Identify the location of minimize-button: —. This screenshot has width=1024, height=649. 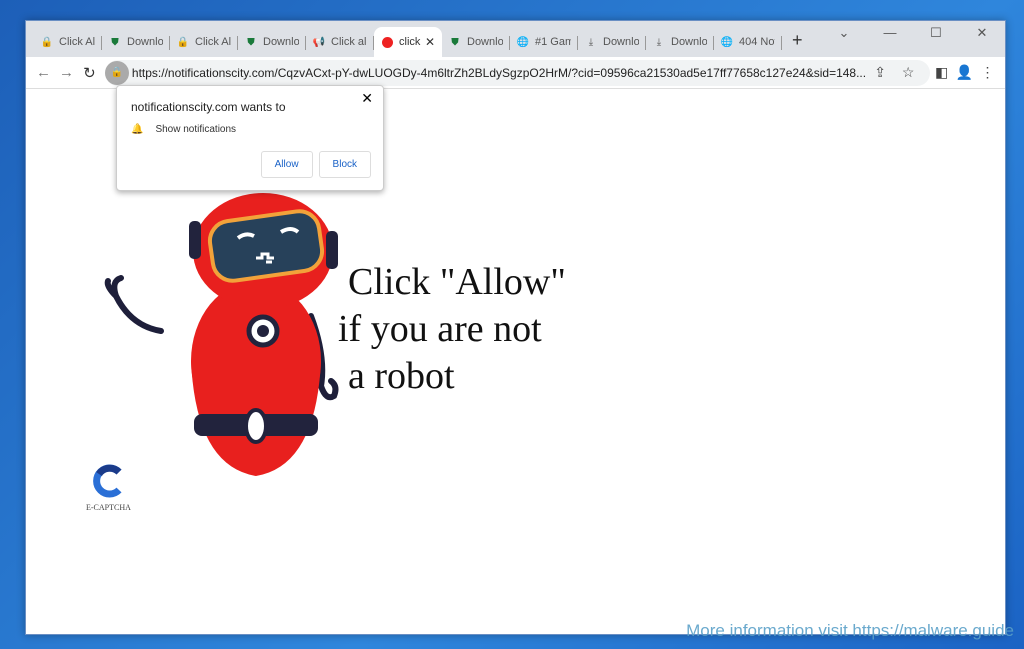
(890, 33).